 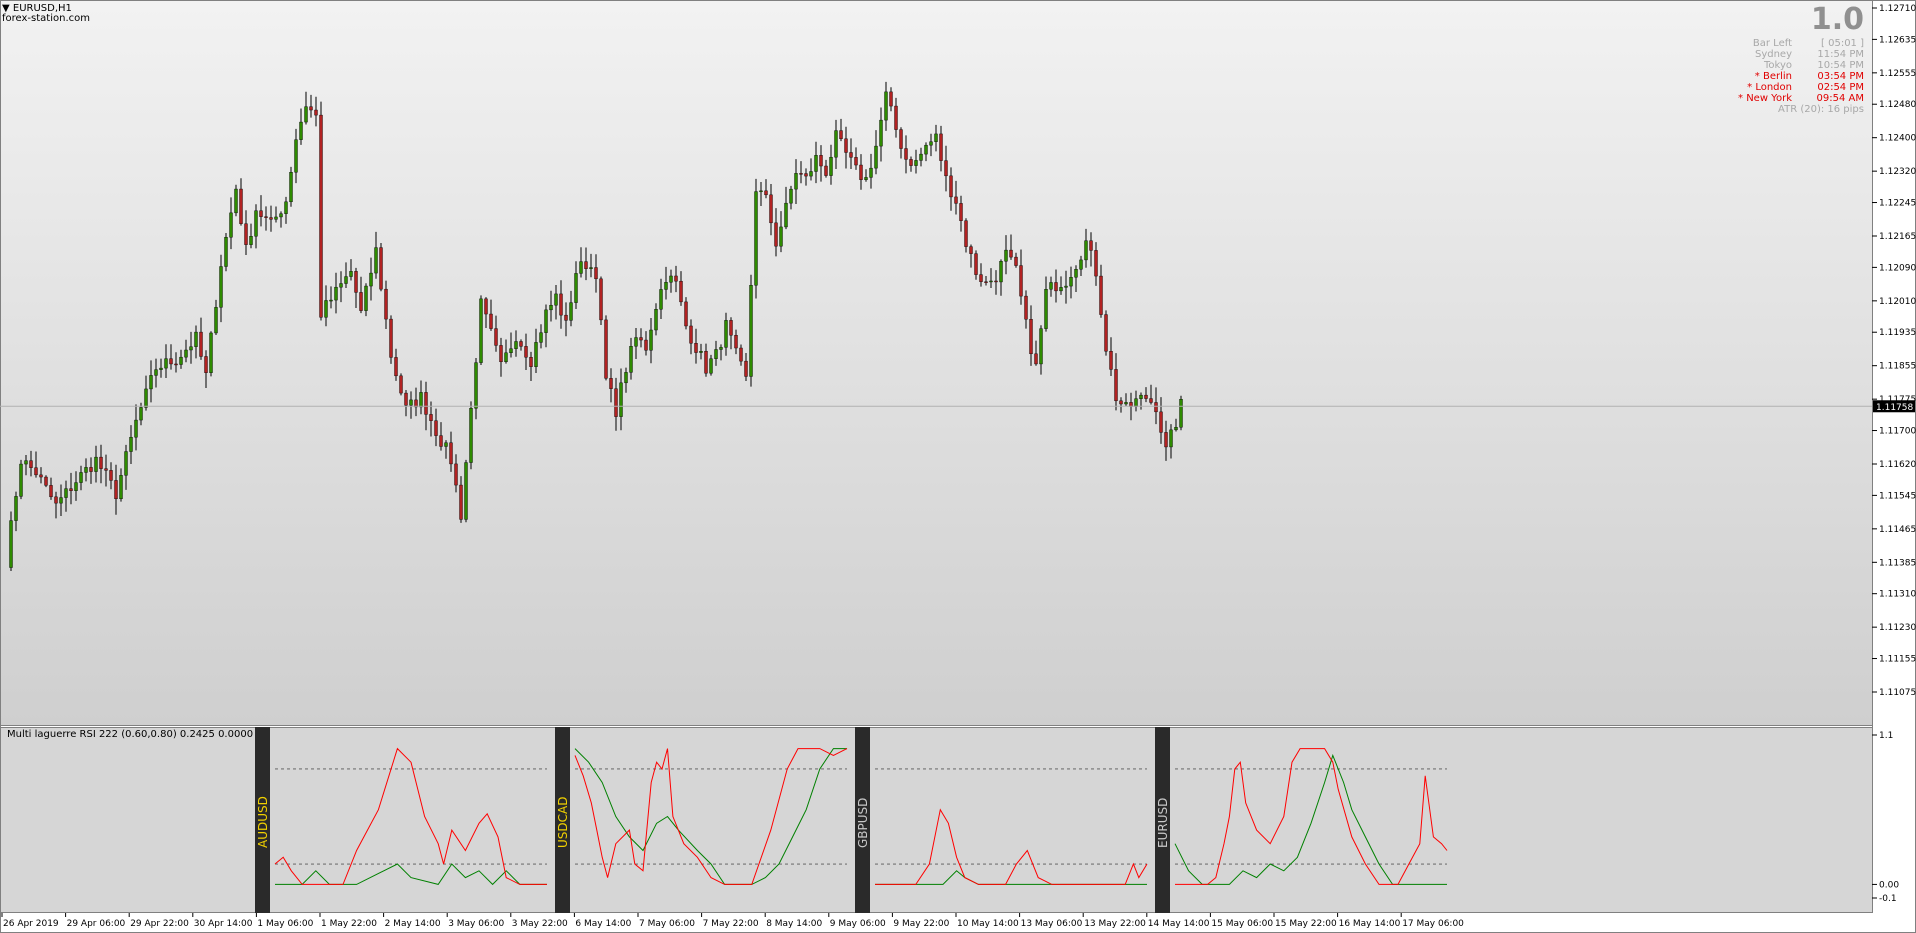 I want to click on price-tick-label: 1.11545, so click(x=1897, y=496).